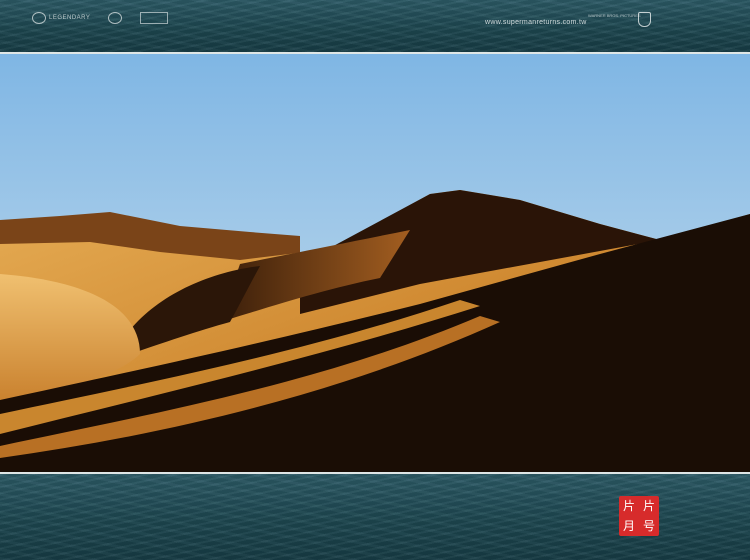 This screenshot has width=750, height=560. Describe the element at coordinates (648, 526) in the screenshot. I see `seal-glyph: 号` at that location.